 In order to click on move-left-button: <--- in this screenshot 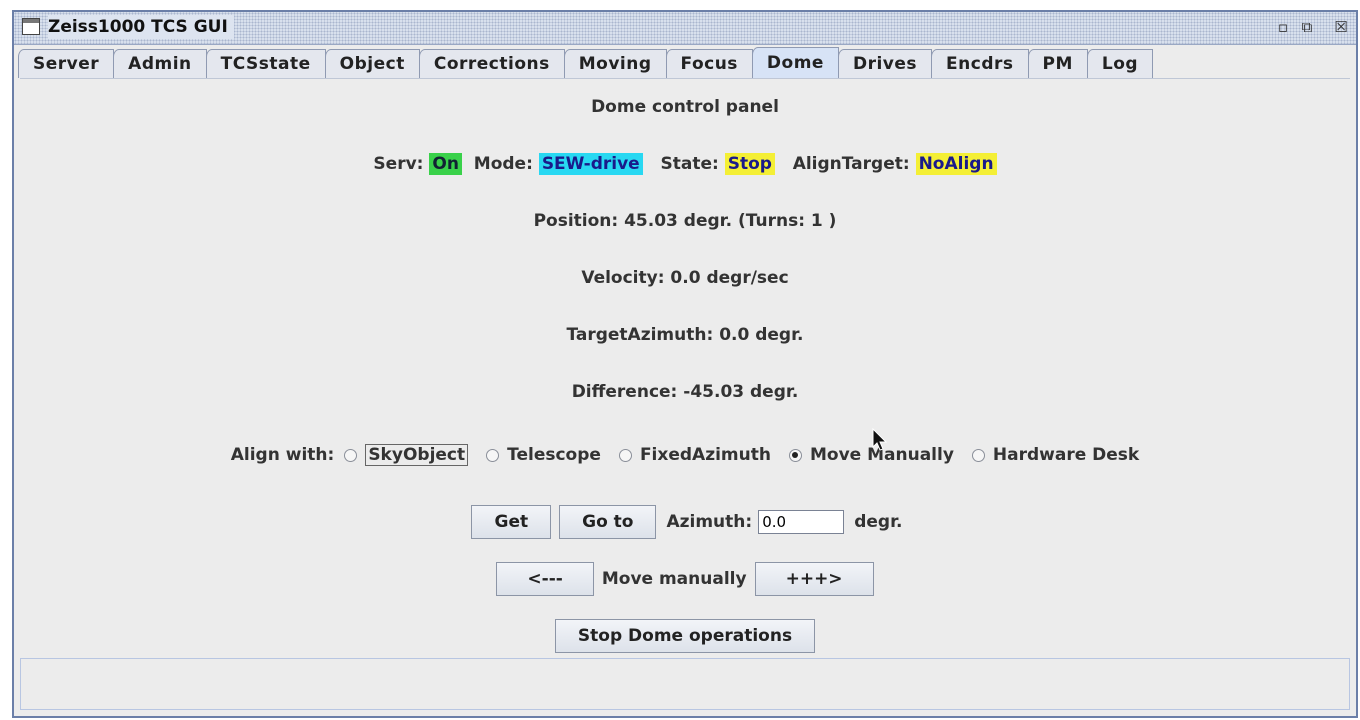, I will do `click(545, 579)`.